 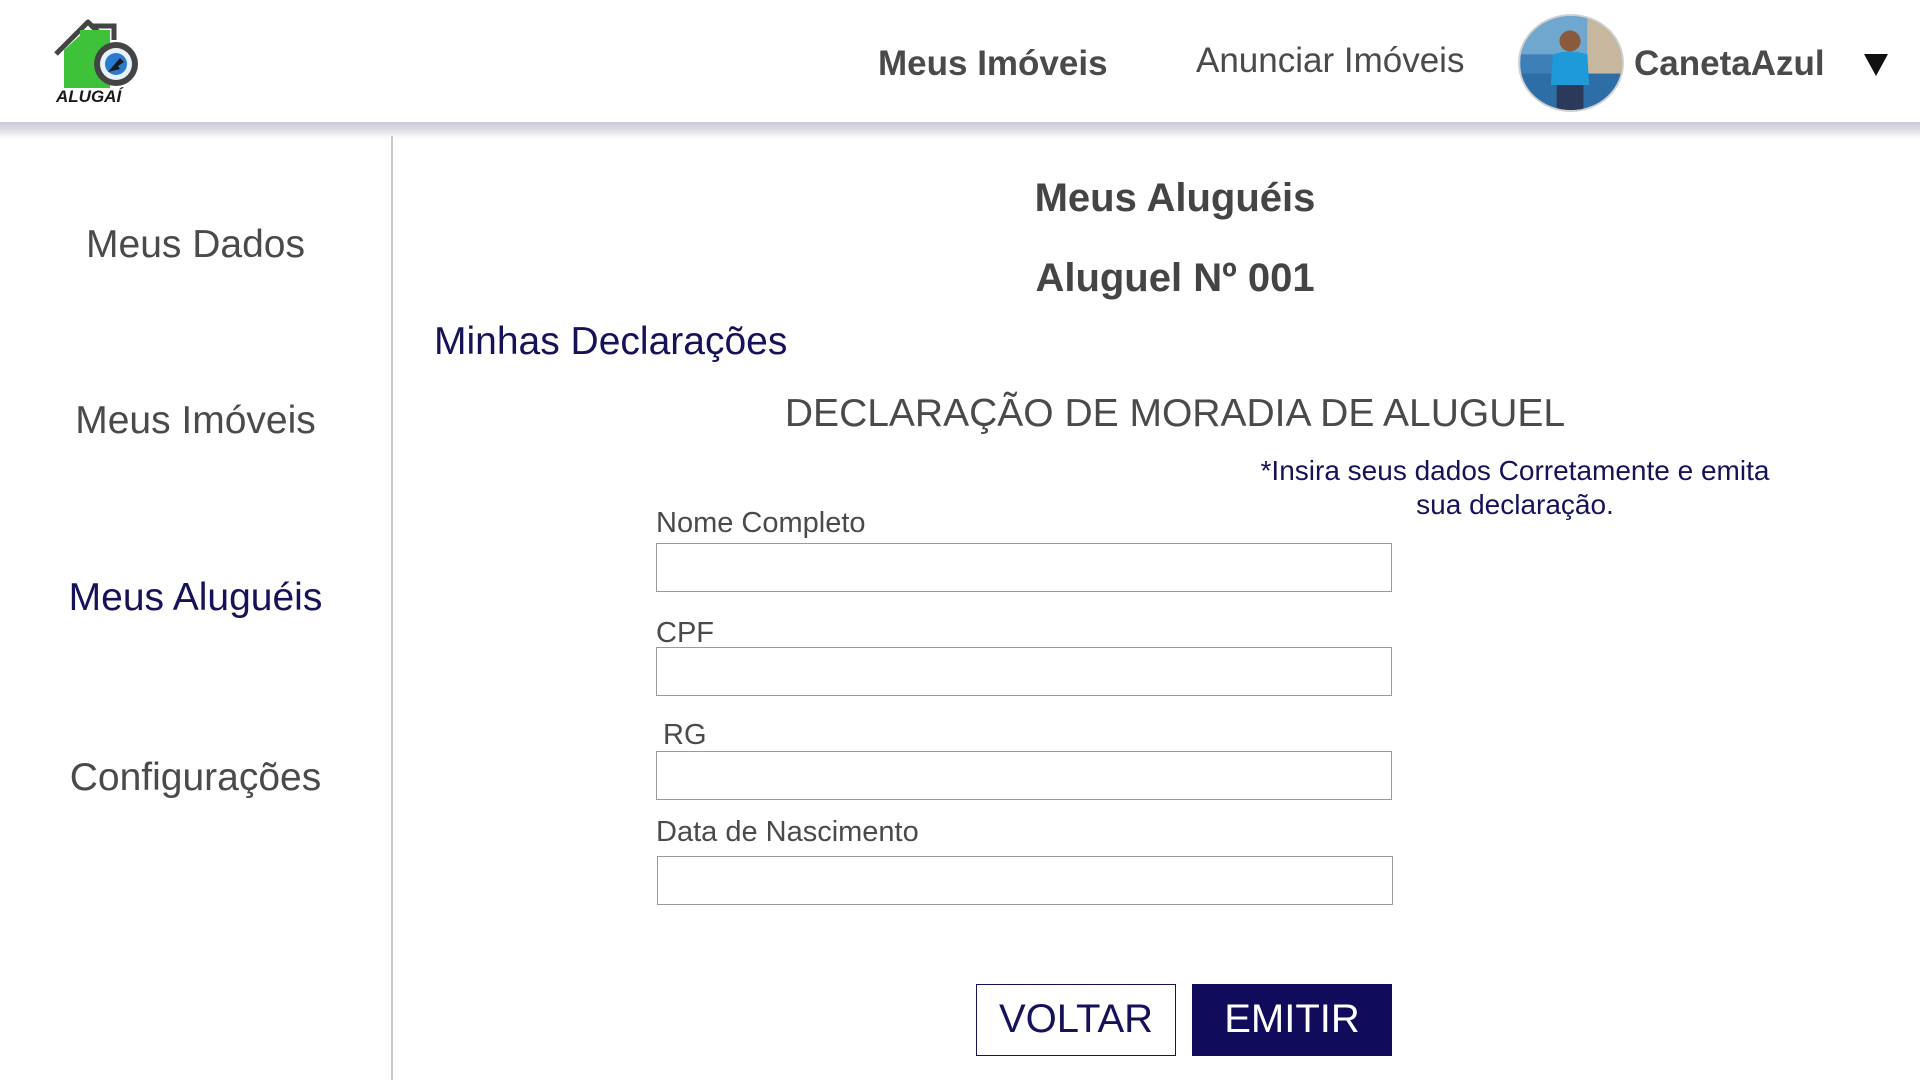 I want to click on user-avatar, so click(x=1571, y=63).